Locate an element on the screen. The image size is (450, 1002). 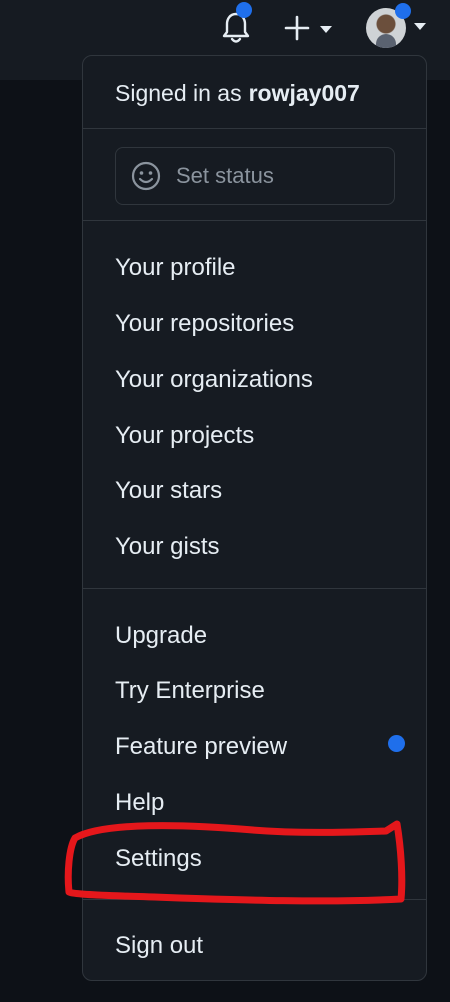
menu-item-your-gists: Your gists is located at coordinates (167, 547).